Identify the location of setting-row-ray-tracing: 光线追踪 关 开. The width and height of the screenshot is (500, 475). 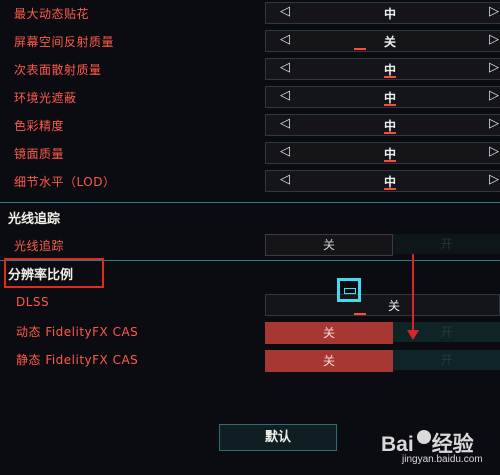
(250, 245).